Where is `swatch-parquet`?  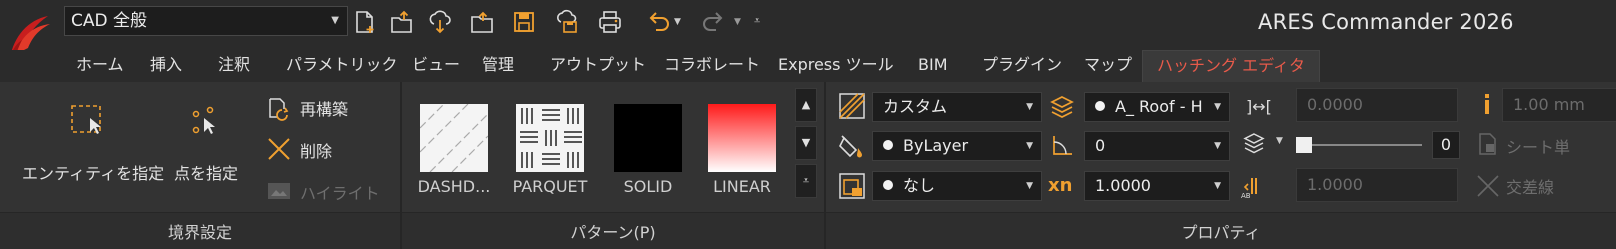 swatch-parquet is located at coordinates (550, 138).